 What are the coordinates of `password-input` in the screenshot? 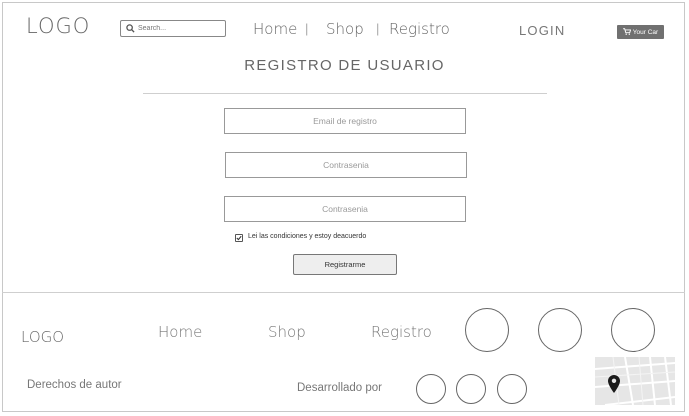 It's located at (346, 165).